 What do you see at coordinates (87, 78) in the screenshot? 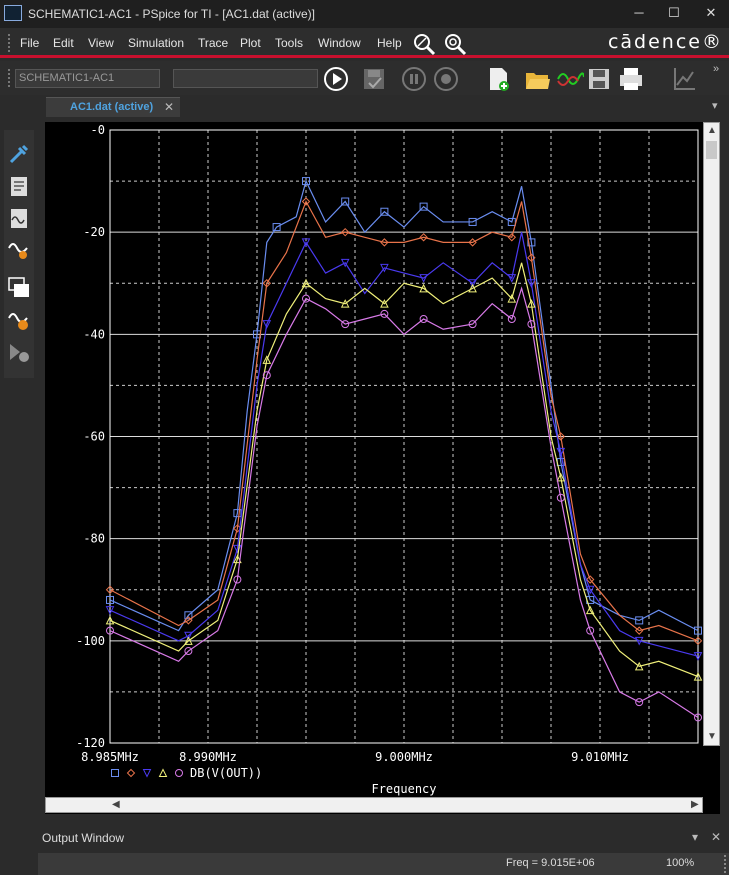
I see `simulation-profile-field: SCHEMATIC1-AC1` at bounding box center [87, 78].